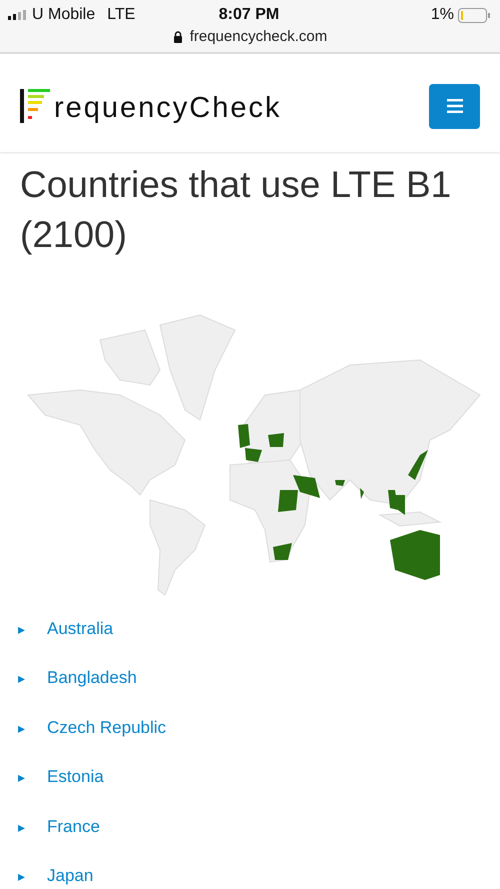 Image resolution: width=500 pixels, height=889 pixels. What do you see at coordinates (259, 36) in the screenshot?
I see `url-text: frequencycheck.com` at bounding box center [259, 36].